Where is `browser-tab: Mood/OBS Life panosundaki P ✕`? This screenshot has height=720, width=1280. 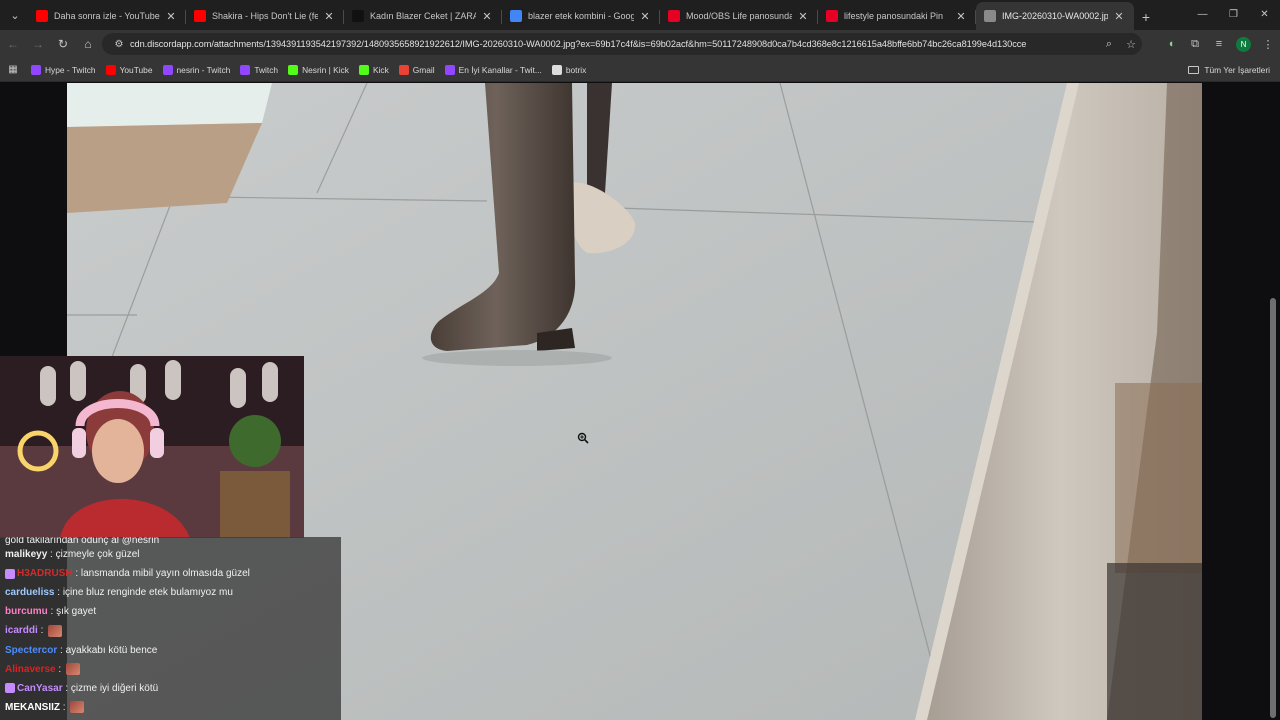
browser-tab: Mood/OBS Life panosundaki P ✕ is located at coordinates (739, 16).